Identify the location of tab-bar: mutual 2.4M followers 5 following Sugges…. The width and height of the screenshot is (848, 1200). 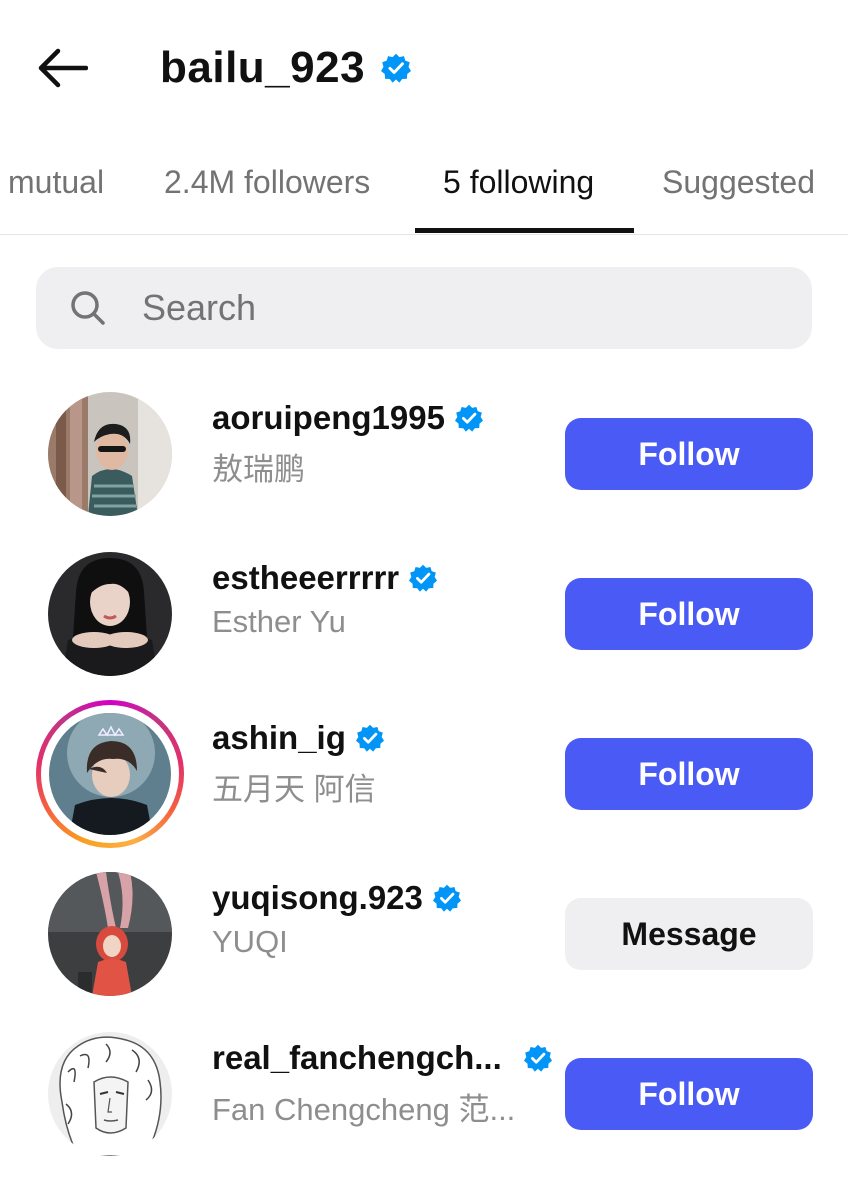
(424, 190).